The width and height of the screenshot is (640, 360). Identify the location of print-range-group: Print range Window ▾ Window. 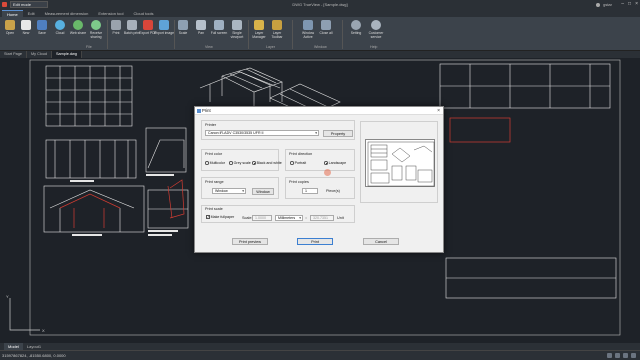
(240, 188).